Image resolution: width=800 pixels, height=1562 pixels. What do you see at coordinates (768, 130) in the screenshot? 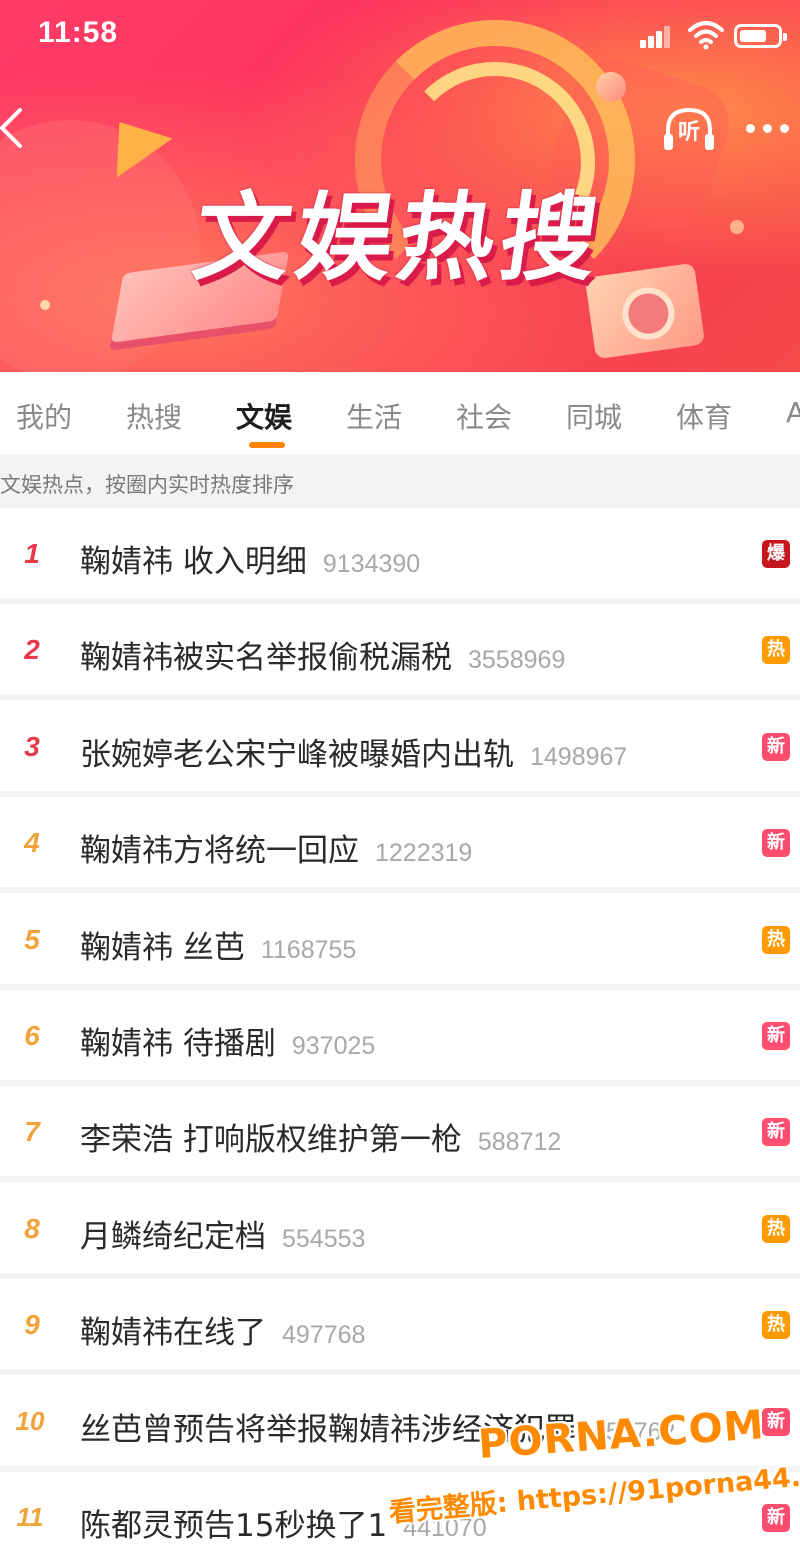
I see `more-icon` at bounding box center [768, 130].